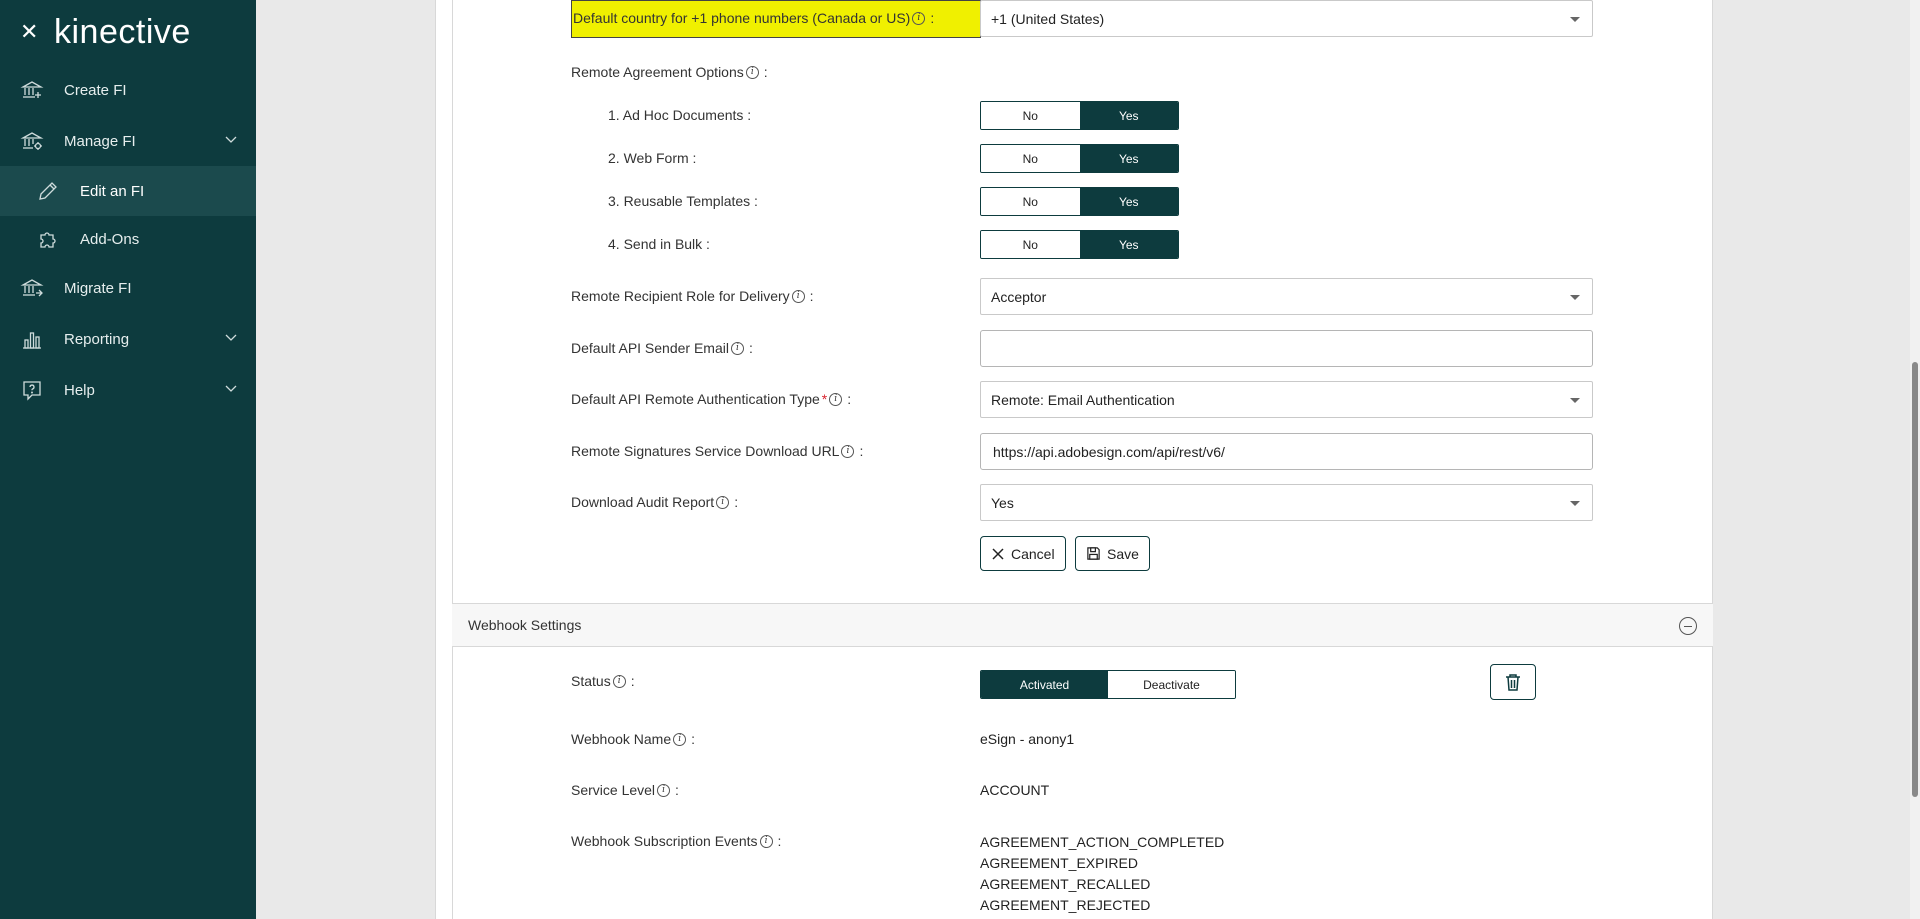  Describe the element at coordinates (652, 158) in the screenshot. I see `web-form-label: 2. Web Form :` at that location.